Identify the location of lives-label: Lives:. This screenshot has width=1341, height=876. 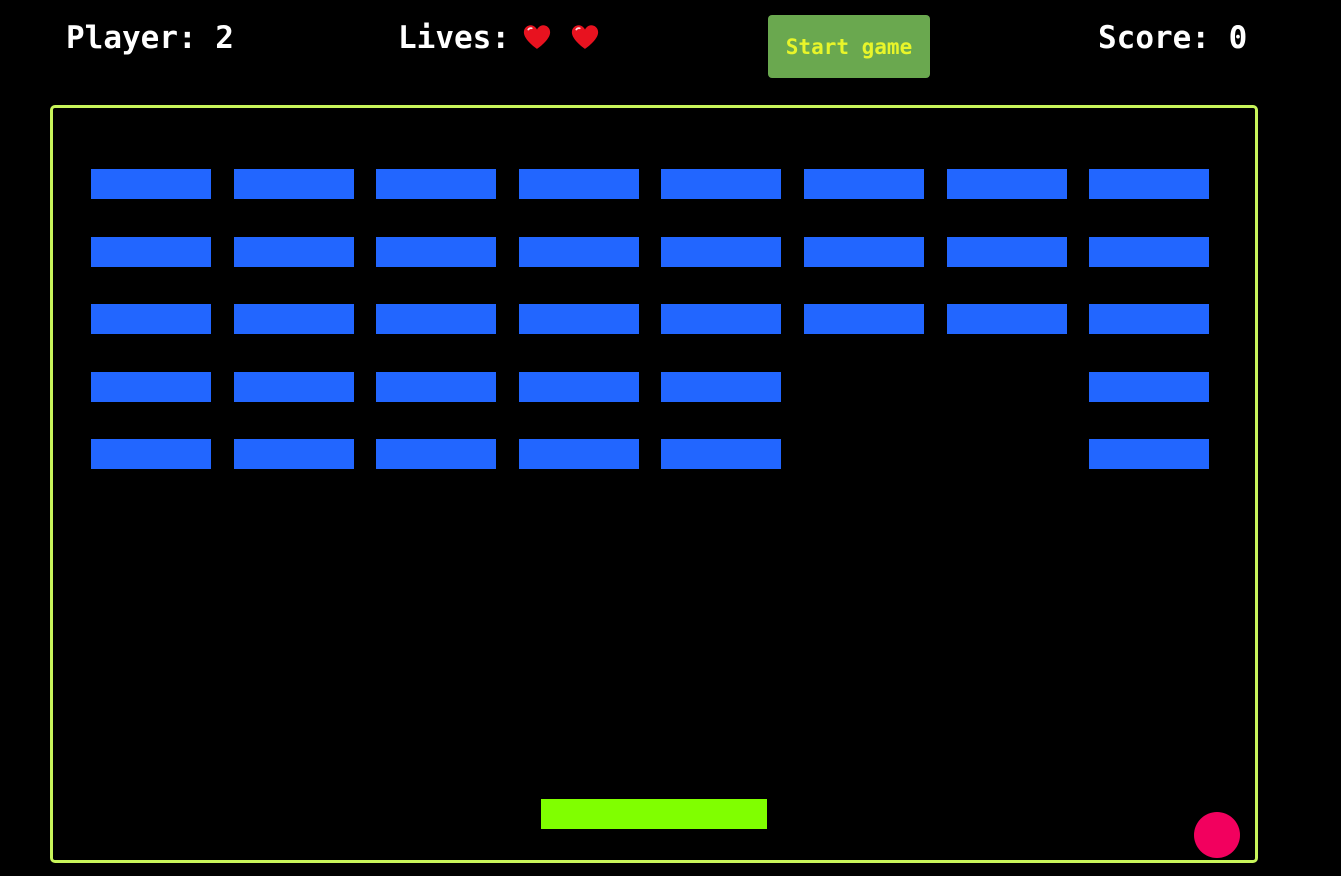
(454, 38).